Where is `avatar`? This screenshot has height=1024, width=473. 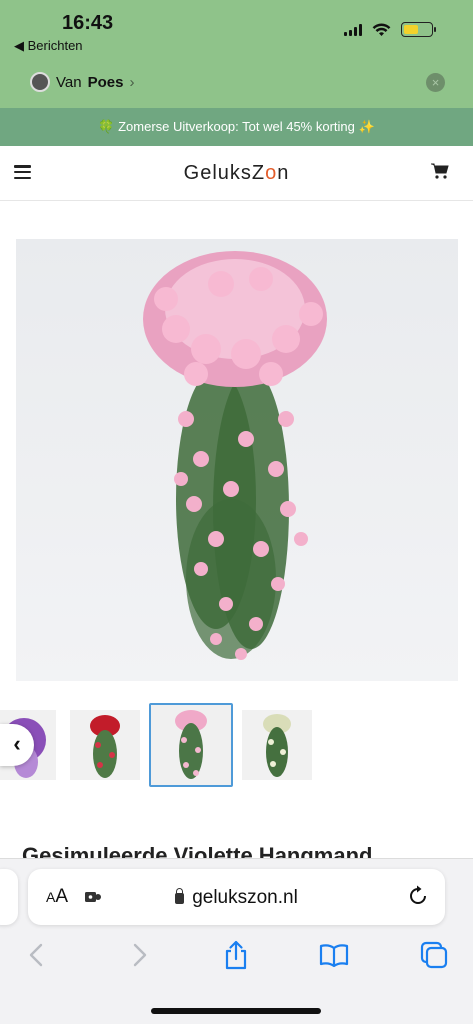 avatar is located at coordinates (40, 82).